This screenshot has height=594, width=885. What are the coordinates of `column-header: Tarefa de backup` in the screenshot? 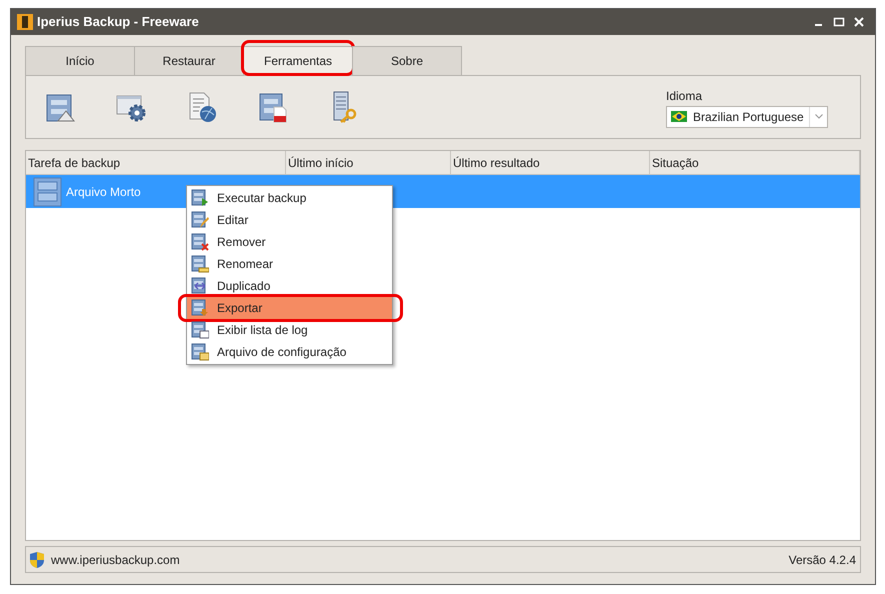 It's located at (156, 162).